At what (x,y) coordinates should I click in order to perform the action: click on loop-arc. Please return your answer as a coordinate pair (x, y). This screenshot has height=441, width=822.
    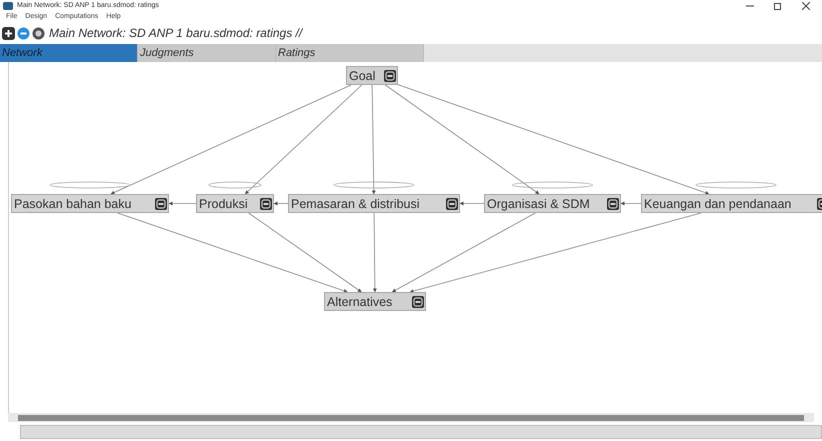
    Looking at the image, I should click on (235, 185).